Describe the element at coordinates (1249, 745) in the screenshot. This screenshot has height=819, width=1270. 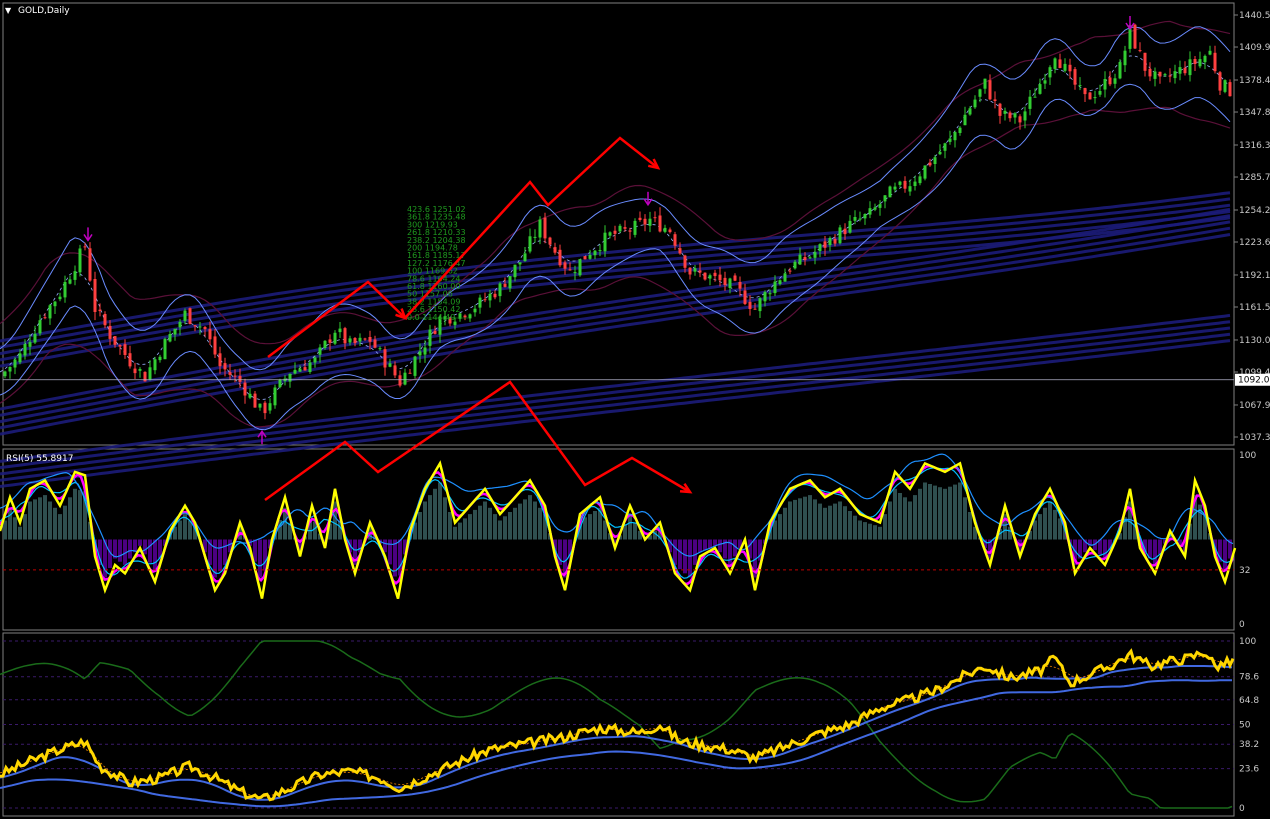
I see `osc-axis-label: 38.2` at that location.